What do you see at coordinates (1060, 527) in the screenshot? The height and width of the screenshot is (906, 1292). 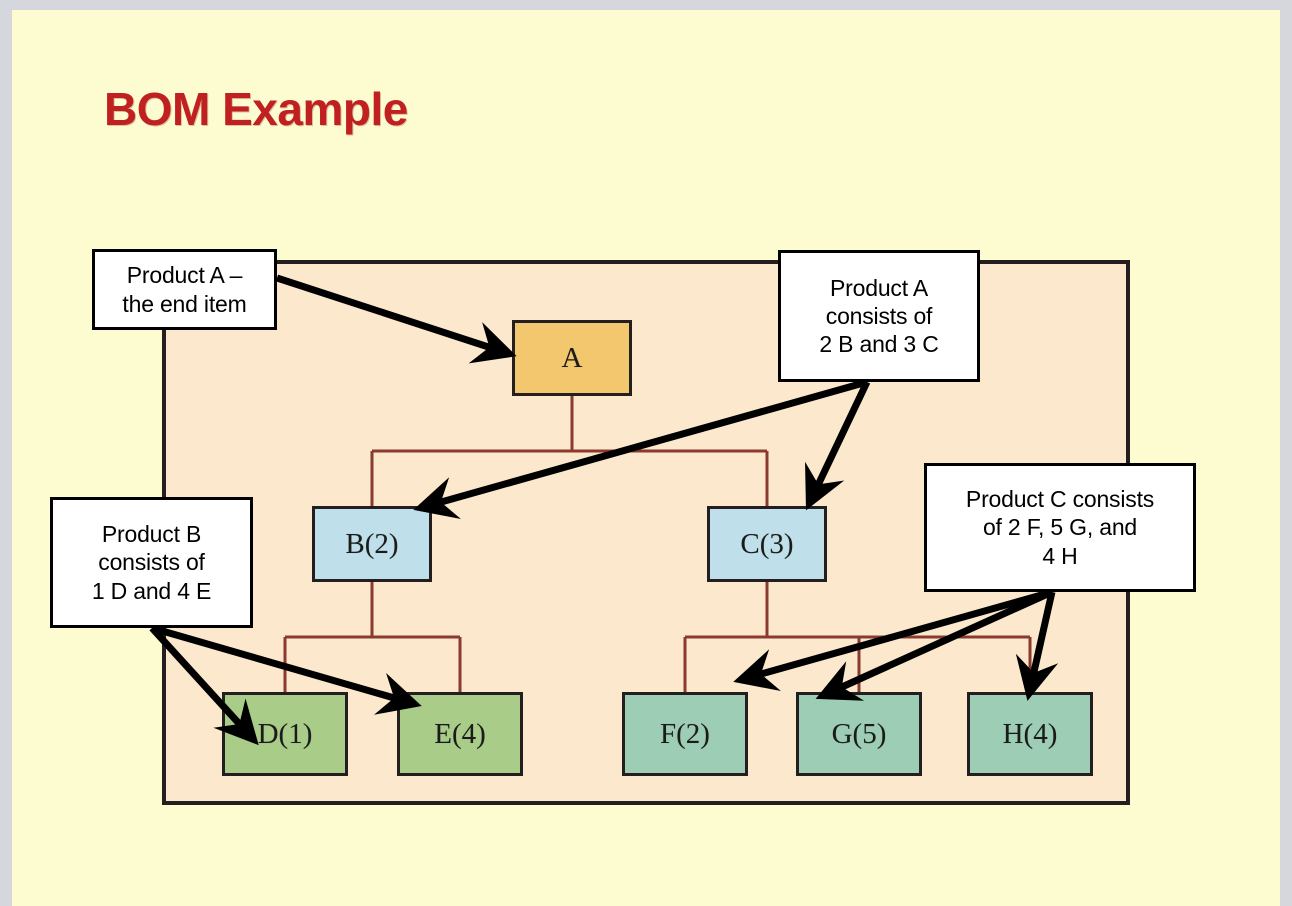 I see `callout-c-children: Product C consists of 2 F, 5 G, and 4 H` at bounding box center [1060, 527].